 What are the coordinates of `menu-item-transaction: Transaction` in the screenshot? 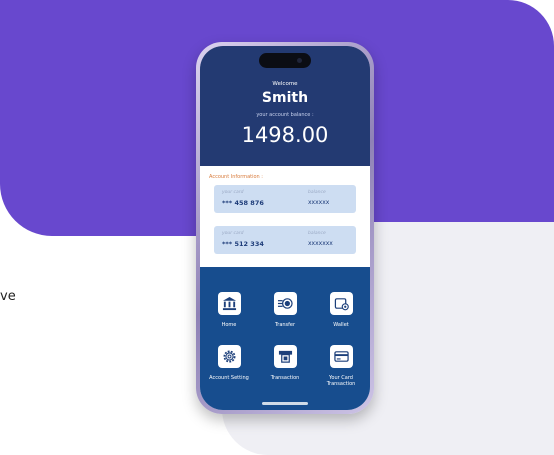 It's located at (285, 363).